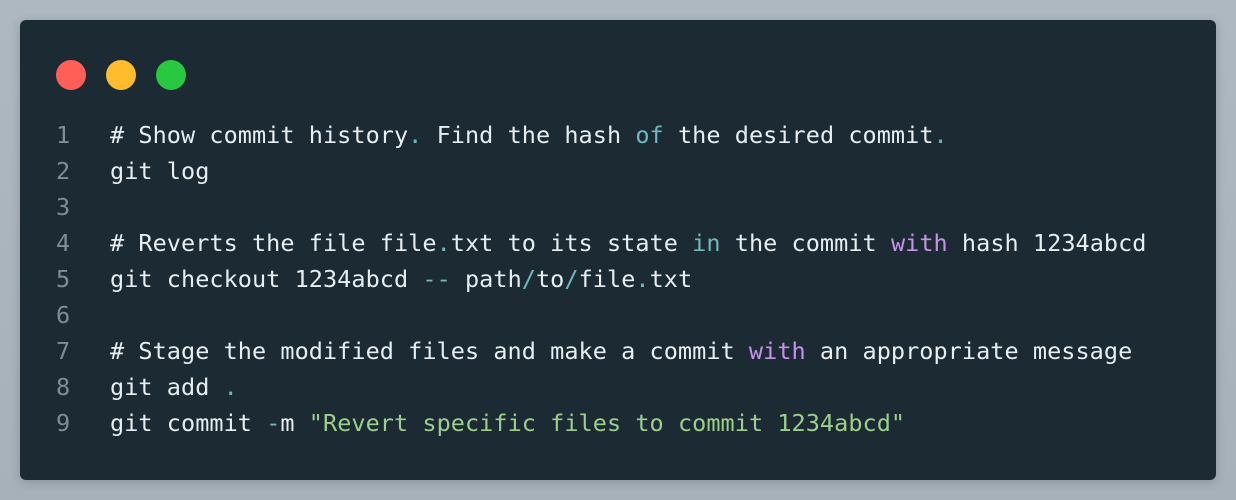 The image size is (1236, 500). Describe the element at coordinates (625, 207) in the screenshot. I see `code-line: 3` at that location.